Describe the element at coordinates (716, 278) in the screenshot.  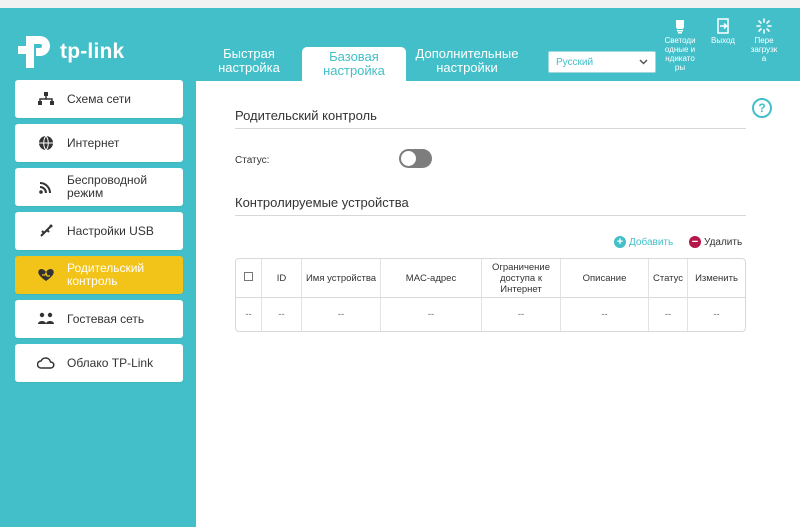
I see `col-header-edit: Изменить` at that location.